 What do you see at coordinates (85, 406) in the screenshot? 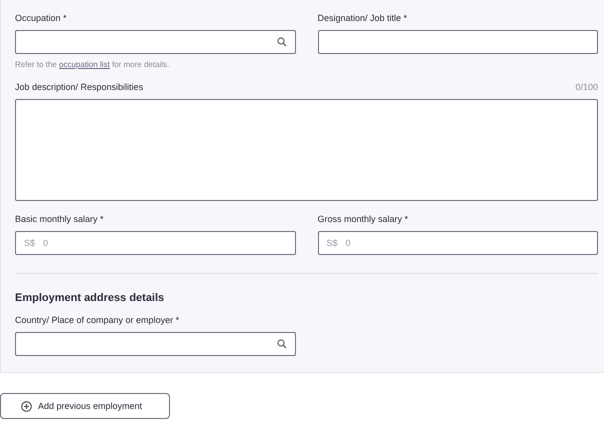
I see `add-previous-employment-button: Add previous employment` at bounding box center [85, 406].